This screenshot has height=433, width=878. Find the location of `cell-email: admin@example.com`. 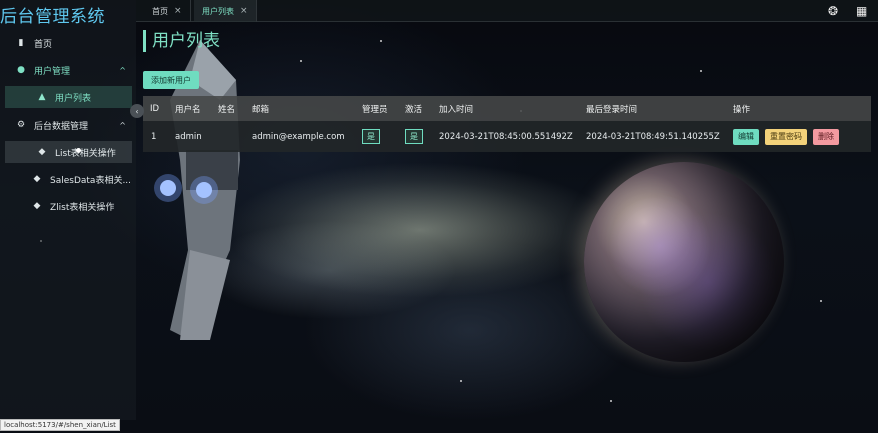

cell-email: admin@example.com is located at coordinates (298, 136).